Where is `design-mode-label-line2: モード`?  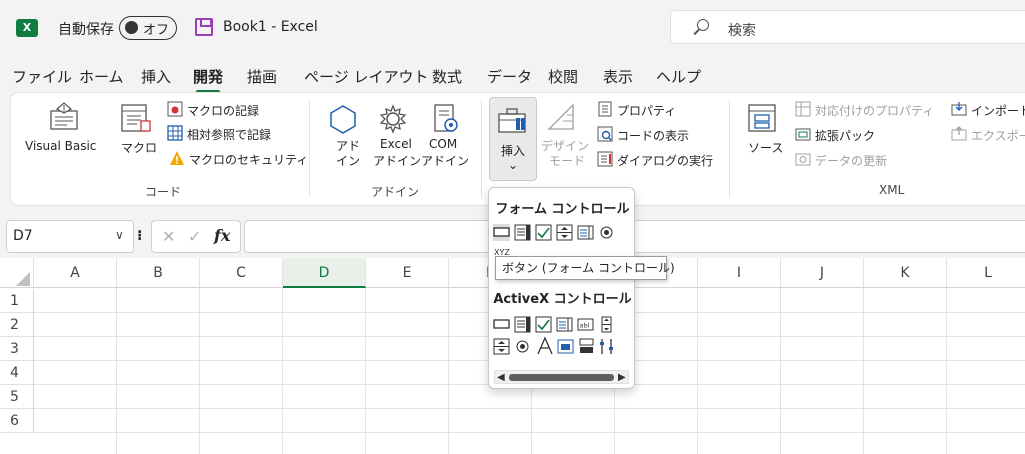 design-mode-label-line2: モード is located at coordinates (567, 161).